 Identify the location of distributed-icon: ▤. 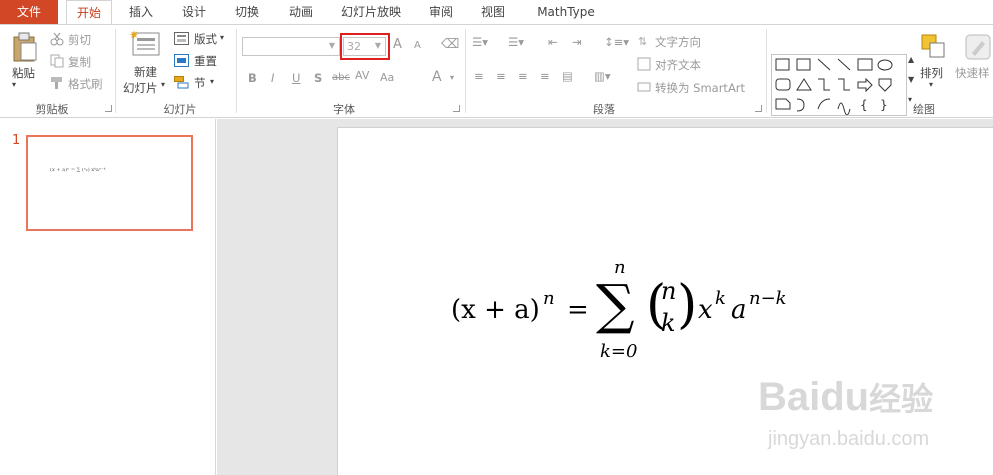
(567, 76).